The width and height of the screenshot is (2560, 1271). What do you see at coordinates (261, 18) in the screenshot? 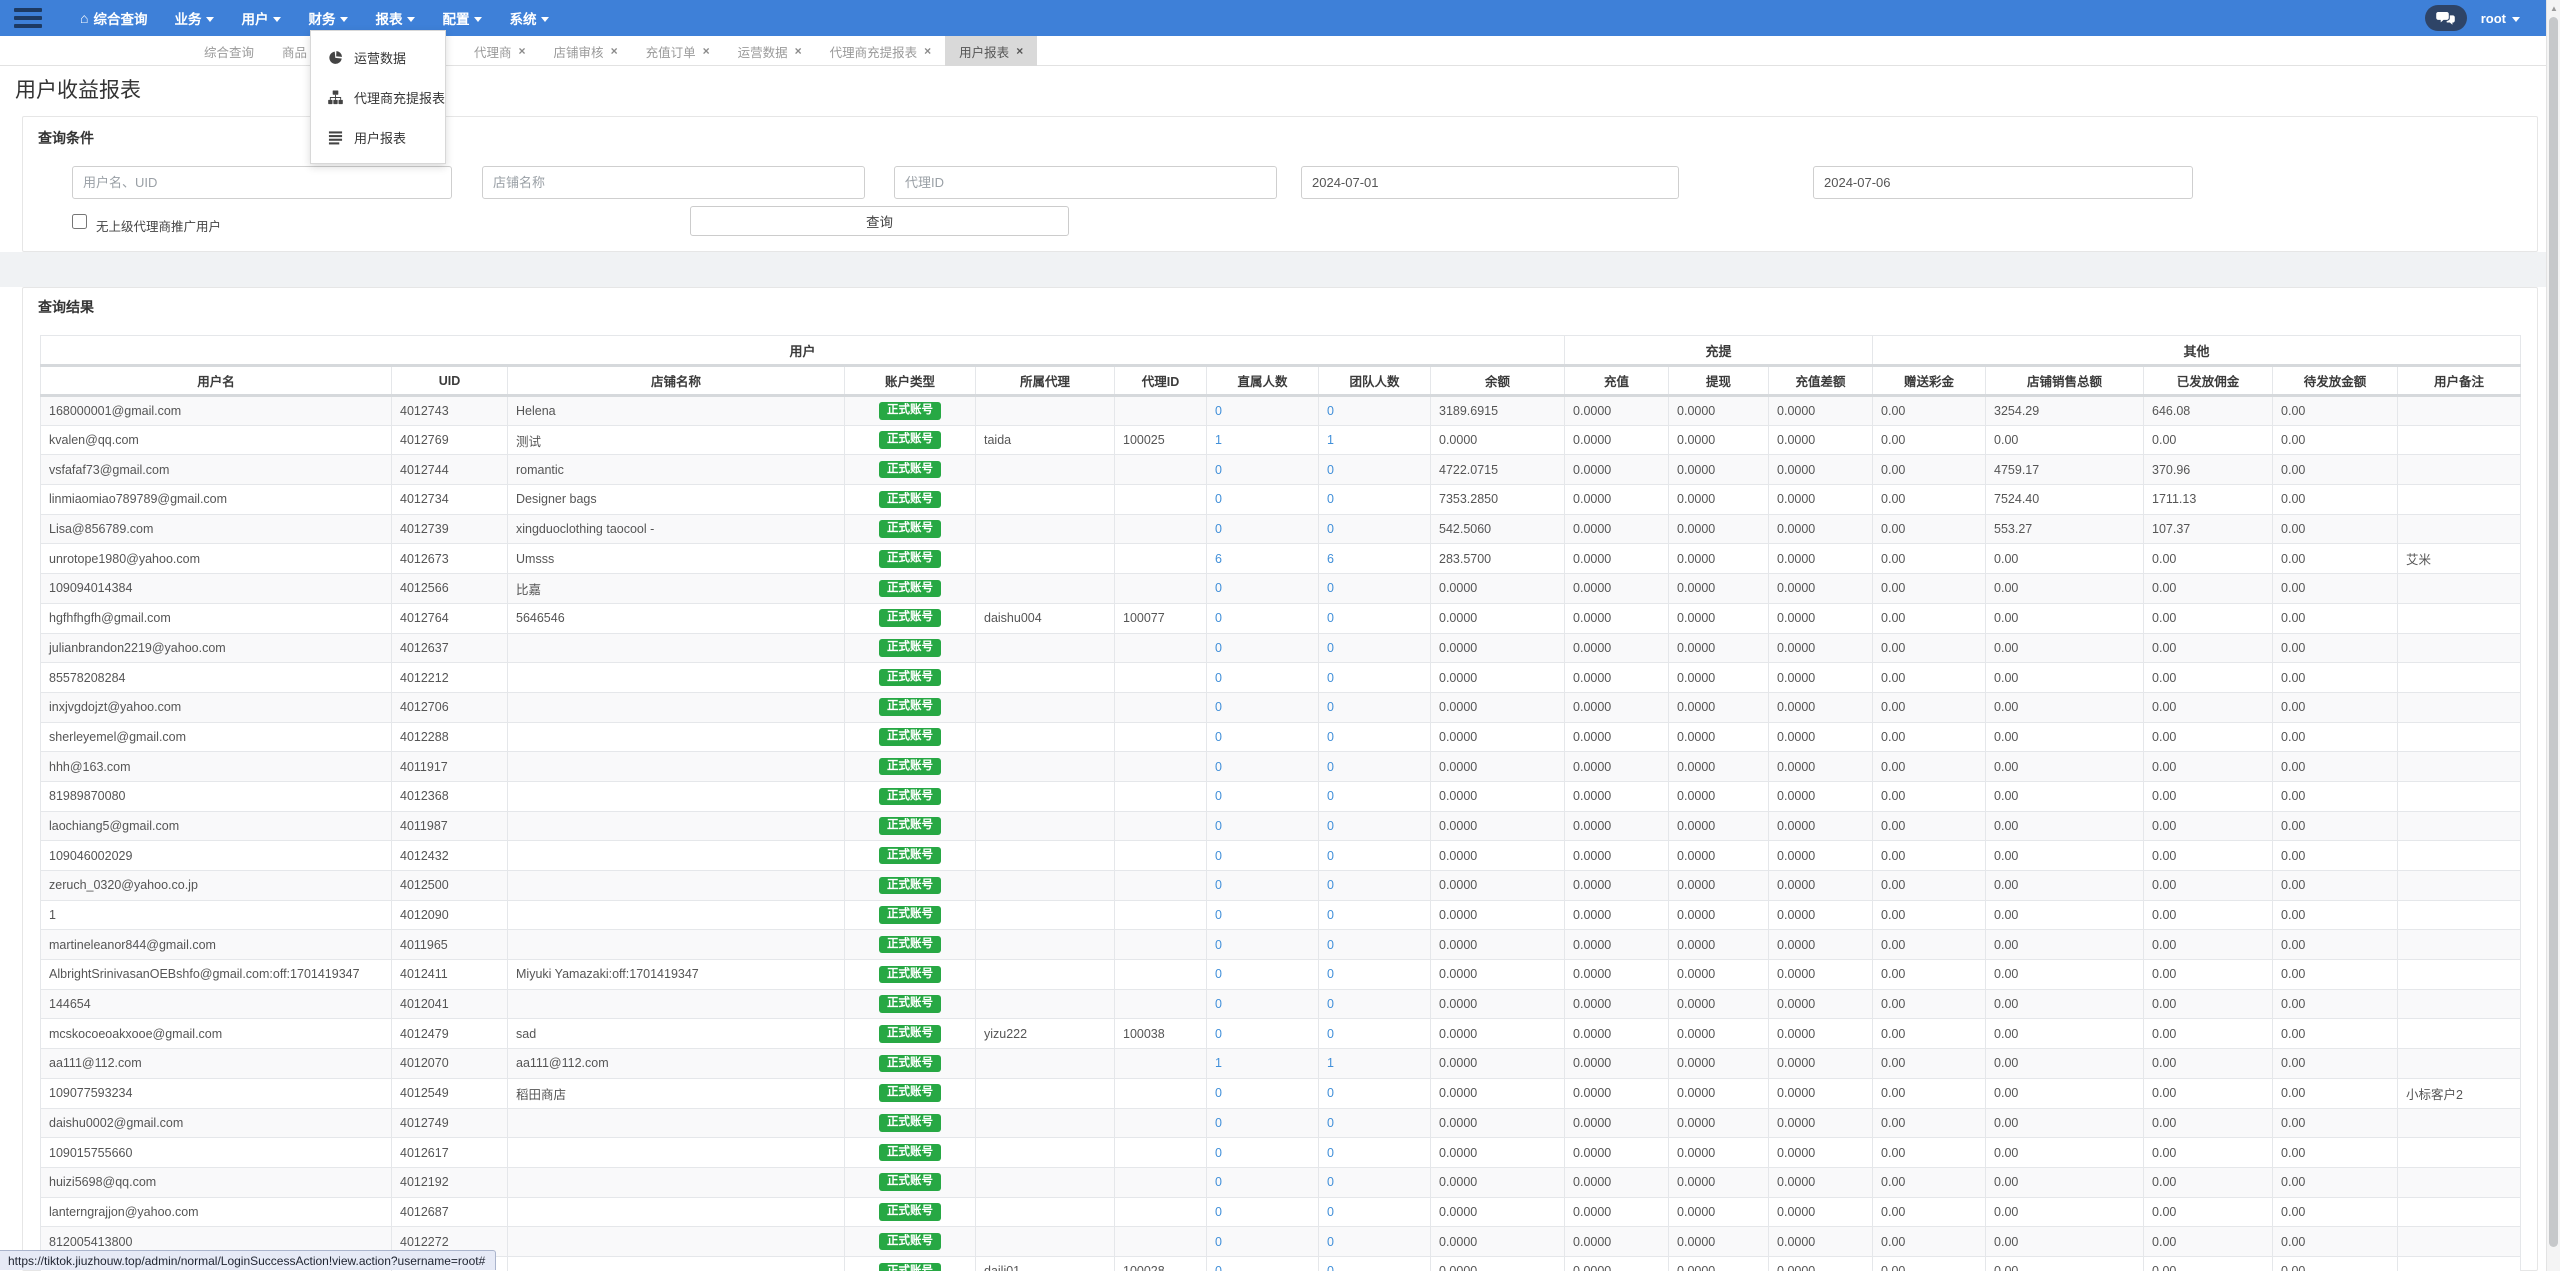
I see `nav-menu-item: 用户` at bounding box center [261, 18].